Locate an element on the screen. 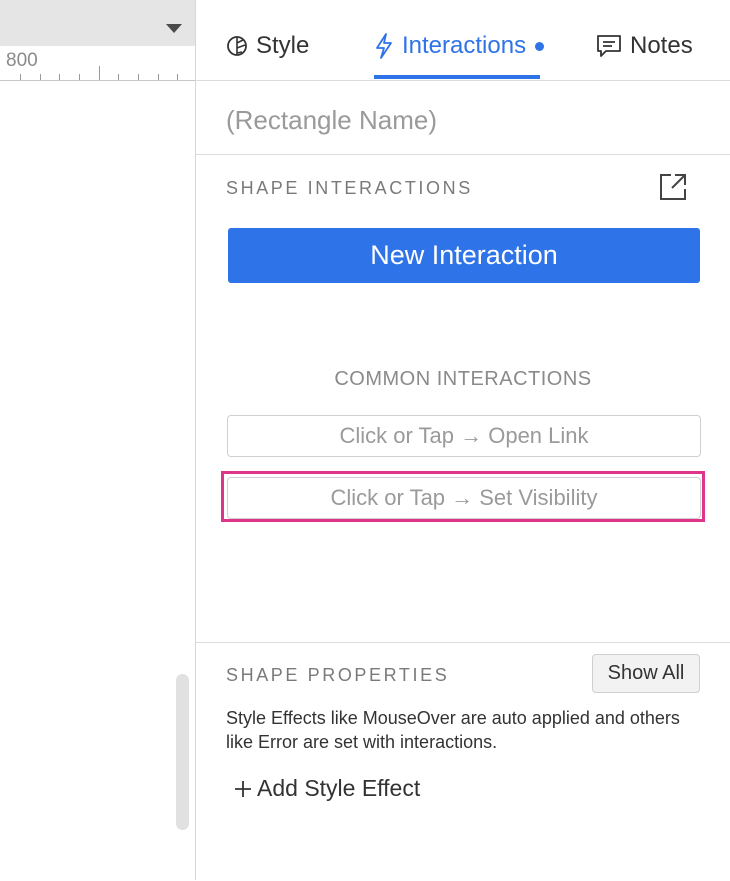 This screenshot has width=730, height=881. new-interaction-button: New Interaction is located at coordinates (464, 255).